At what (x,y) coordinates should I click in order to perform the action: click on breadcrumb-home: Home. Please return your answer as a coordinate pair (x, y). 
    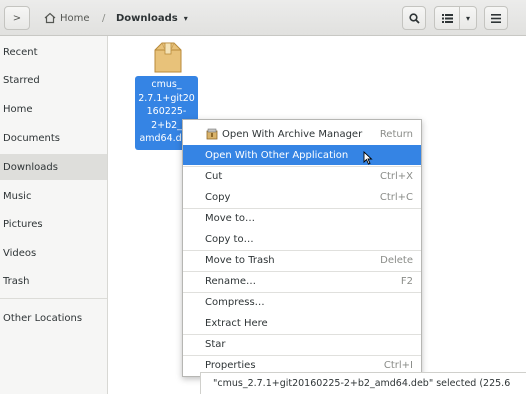
    Looking at the image, I should click on (67, 18).